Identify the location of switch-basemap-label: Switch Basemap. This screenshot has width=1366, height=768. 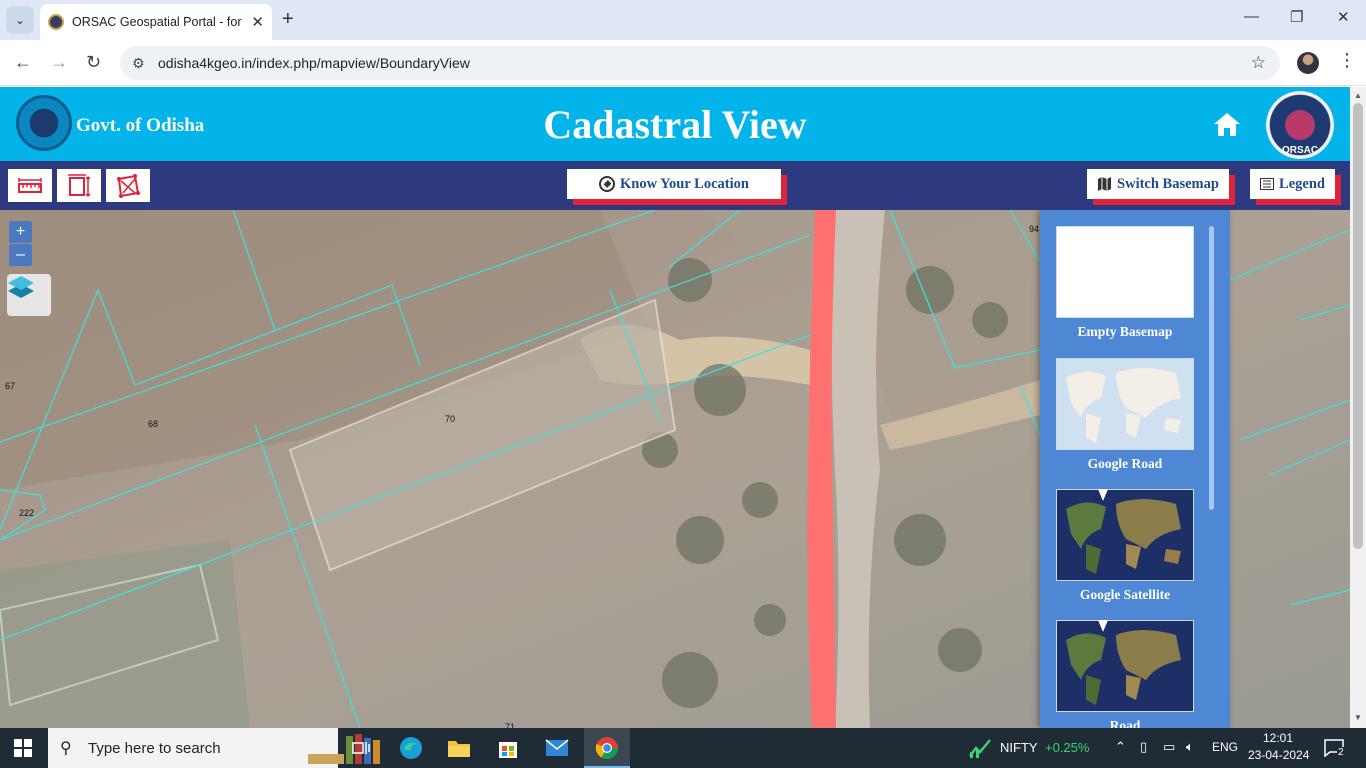
(1168, 183).